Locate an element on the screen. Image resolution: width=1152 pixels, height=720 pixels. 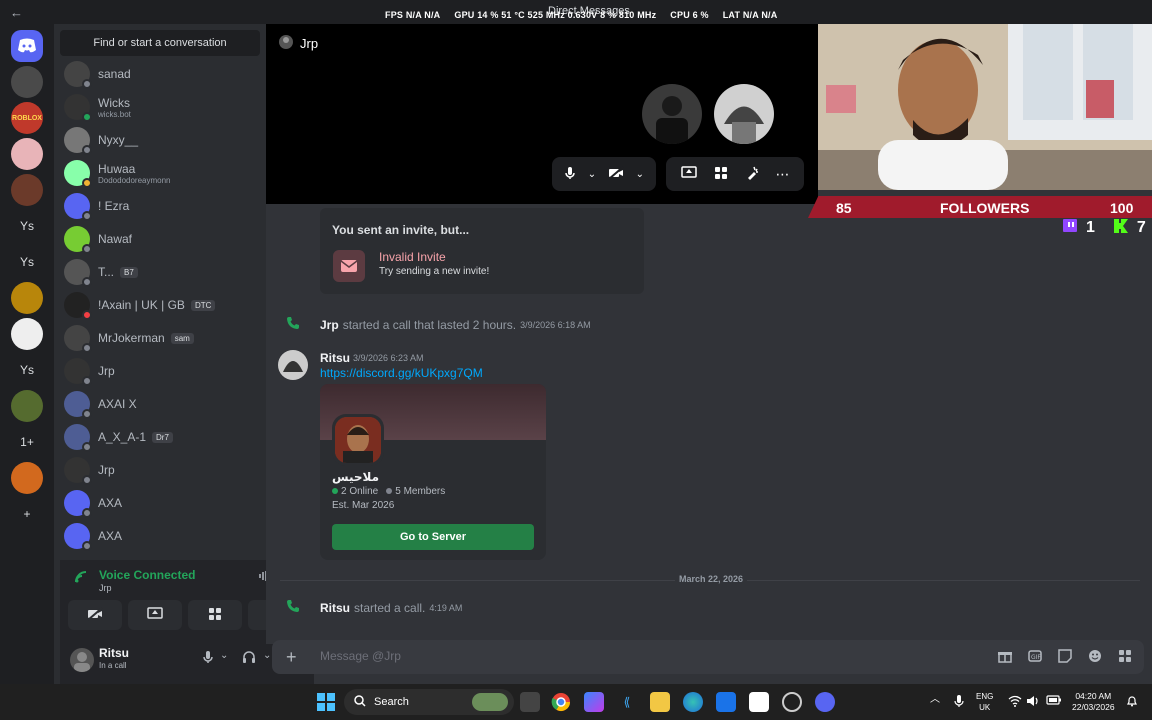
audio-options-chevron-icon: ⌄ is located at coordinates (267, 655).